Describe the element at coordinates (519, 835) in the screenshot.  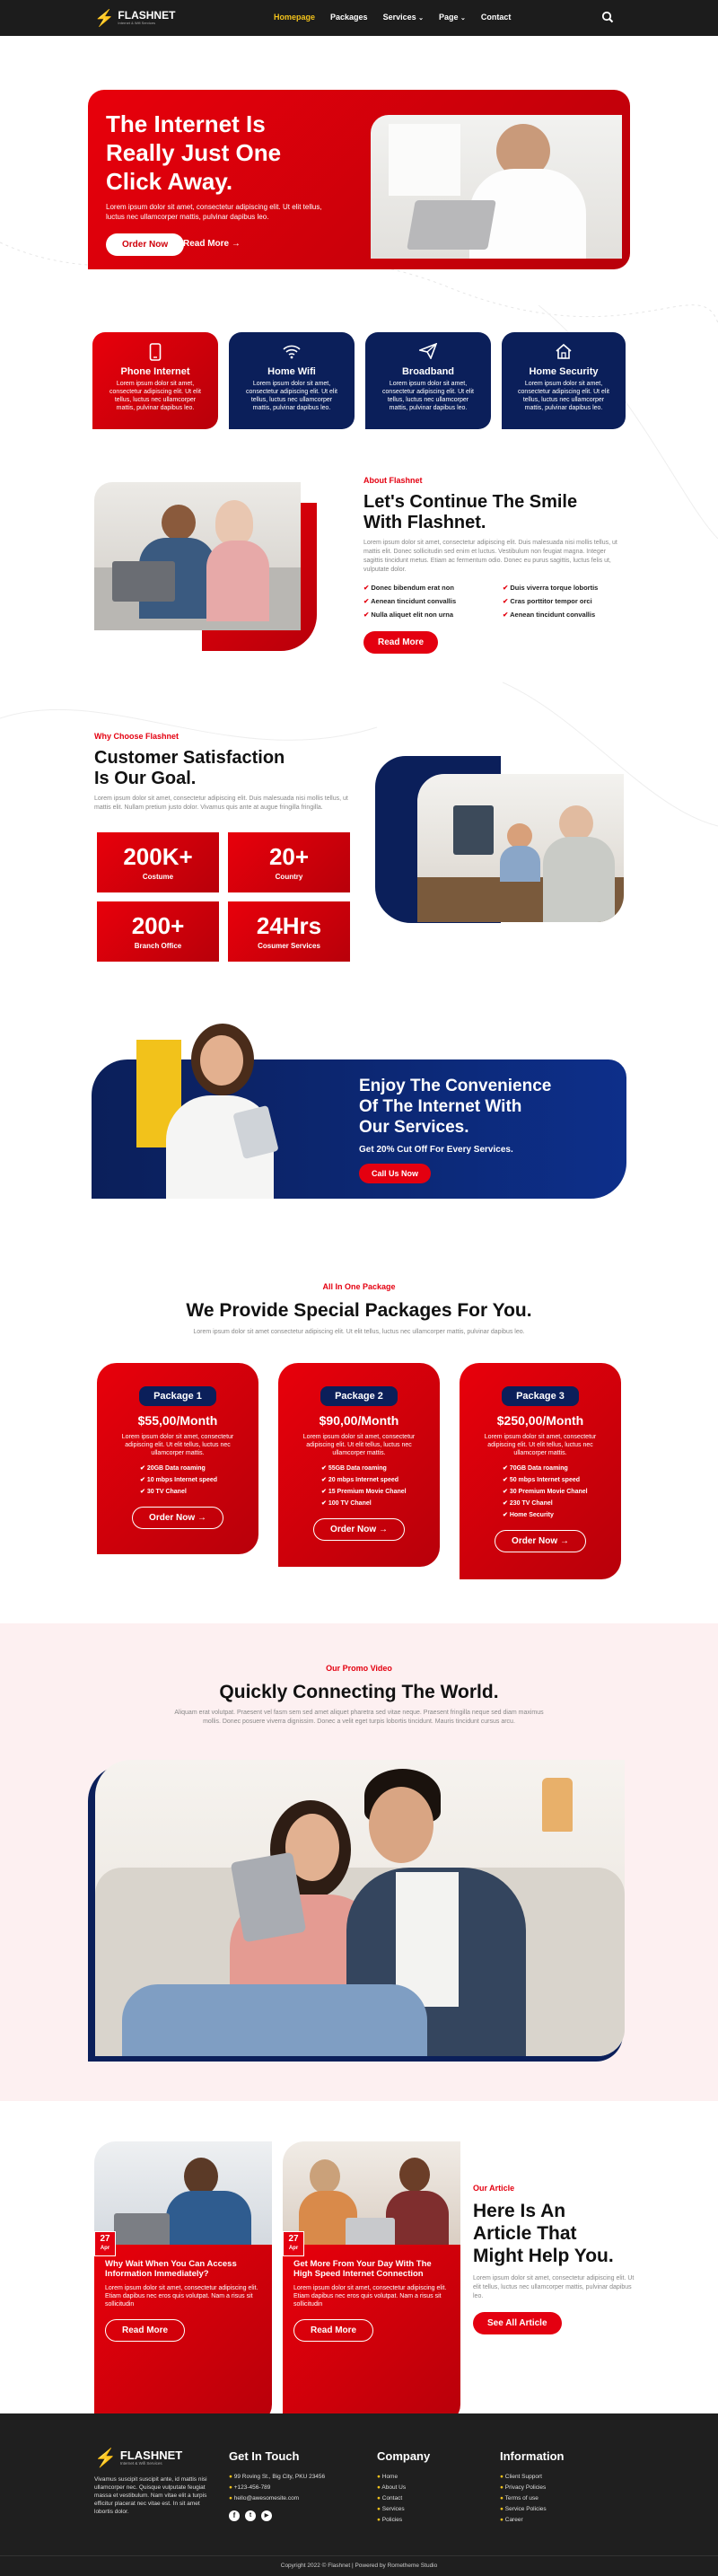
I see `why-photo-child` at that location.